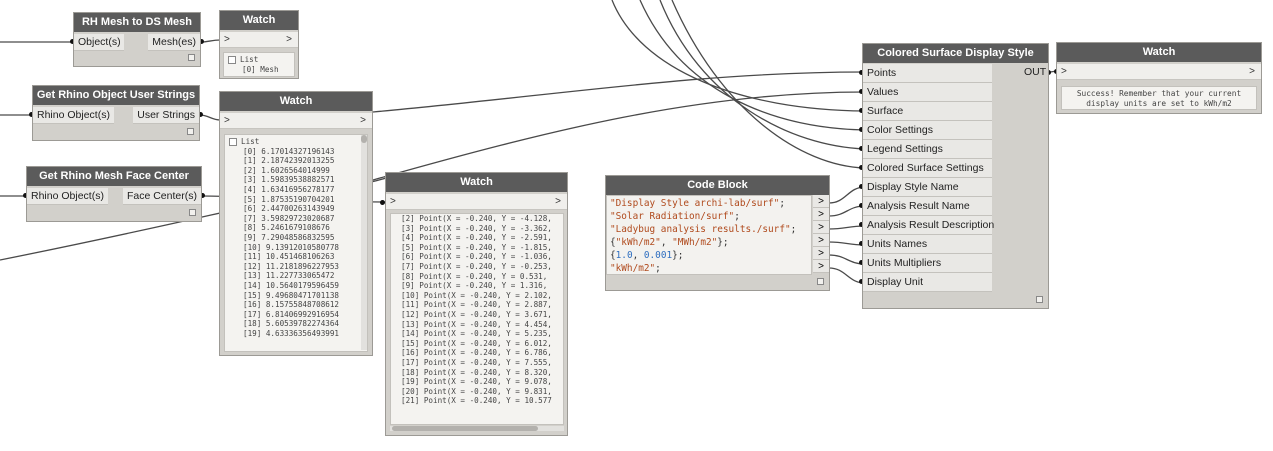  Describe the element at coordinates (289, 161) in the screenshot. I see `list-item: [1] 2.18742392013255` at that location.